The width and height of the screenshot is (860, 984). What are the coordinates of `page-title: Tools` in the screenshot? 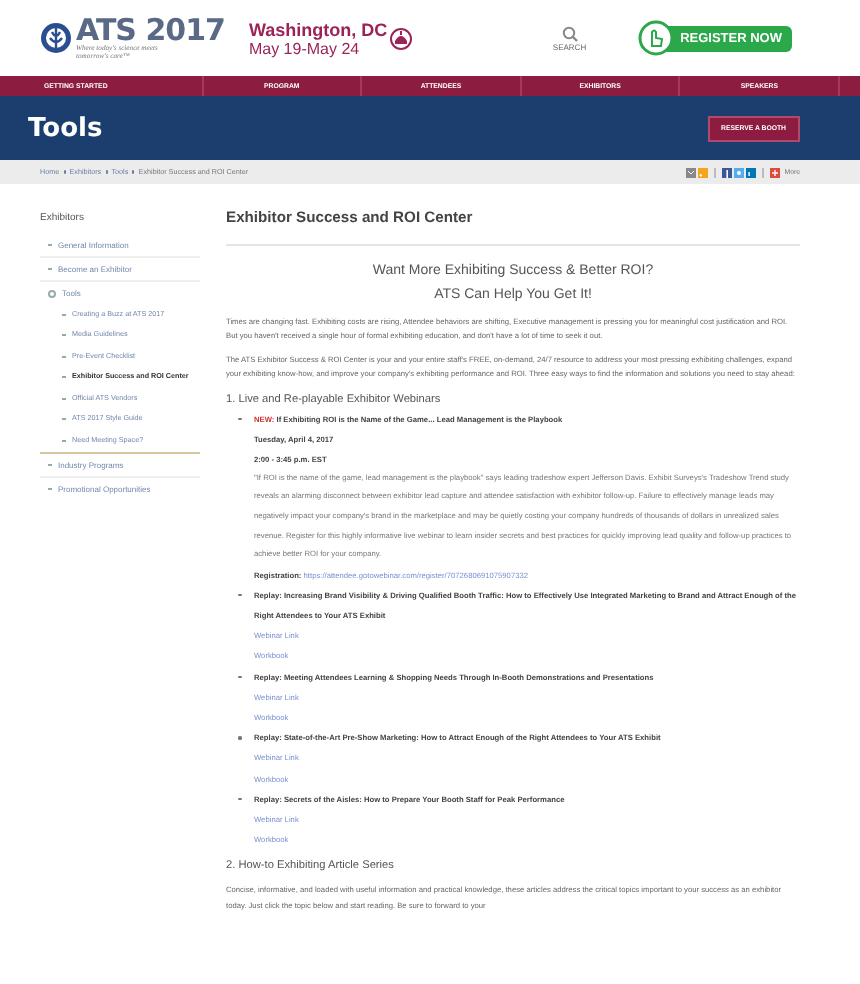 It's located at (65, 128).